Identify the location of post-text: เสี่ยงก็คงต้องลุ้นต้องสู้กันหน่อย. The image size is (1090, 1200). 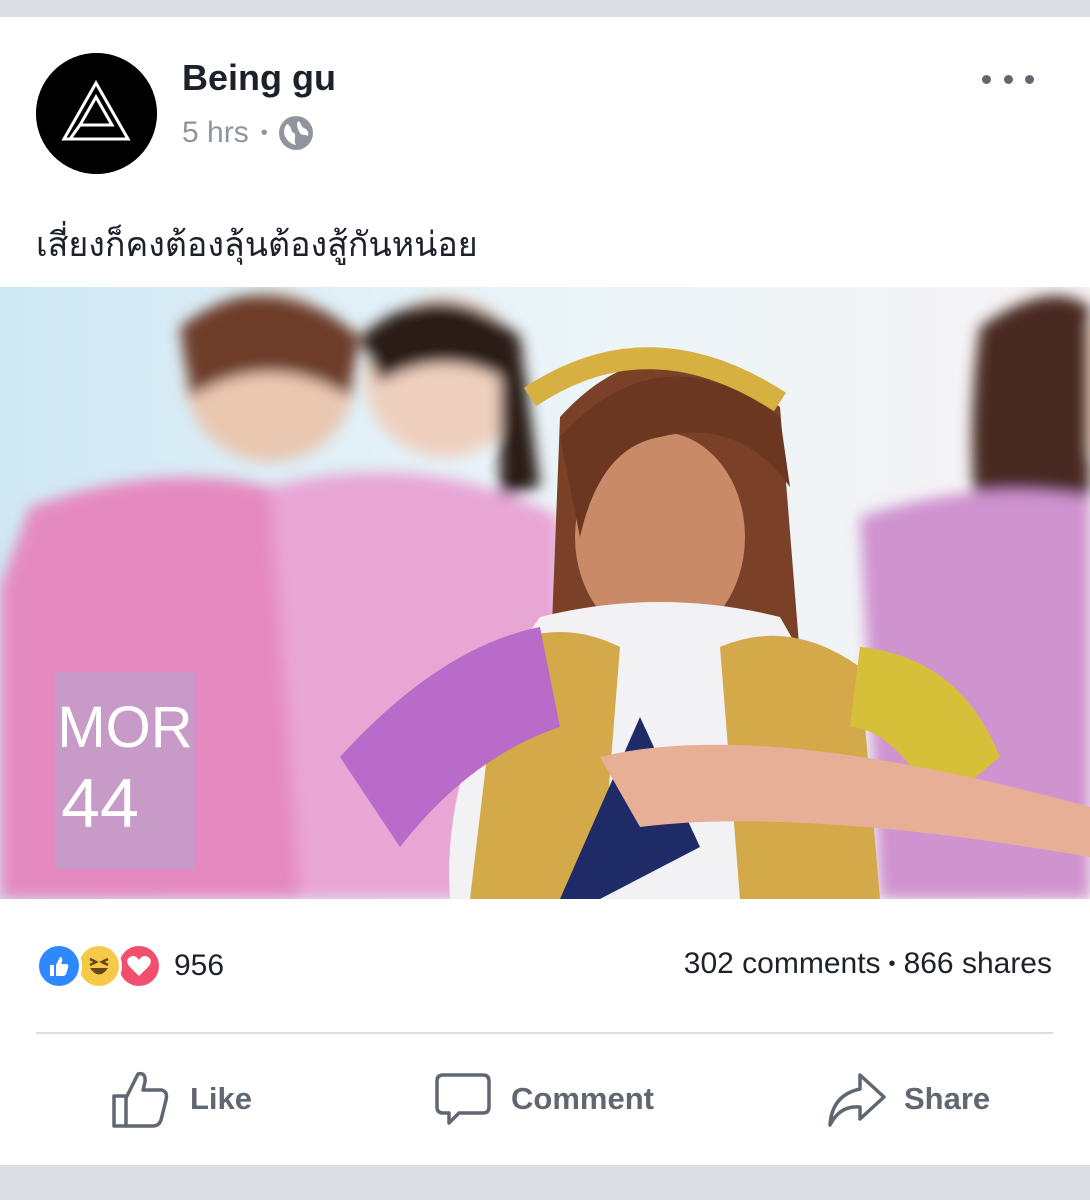
(257, 245).